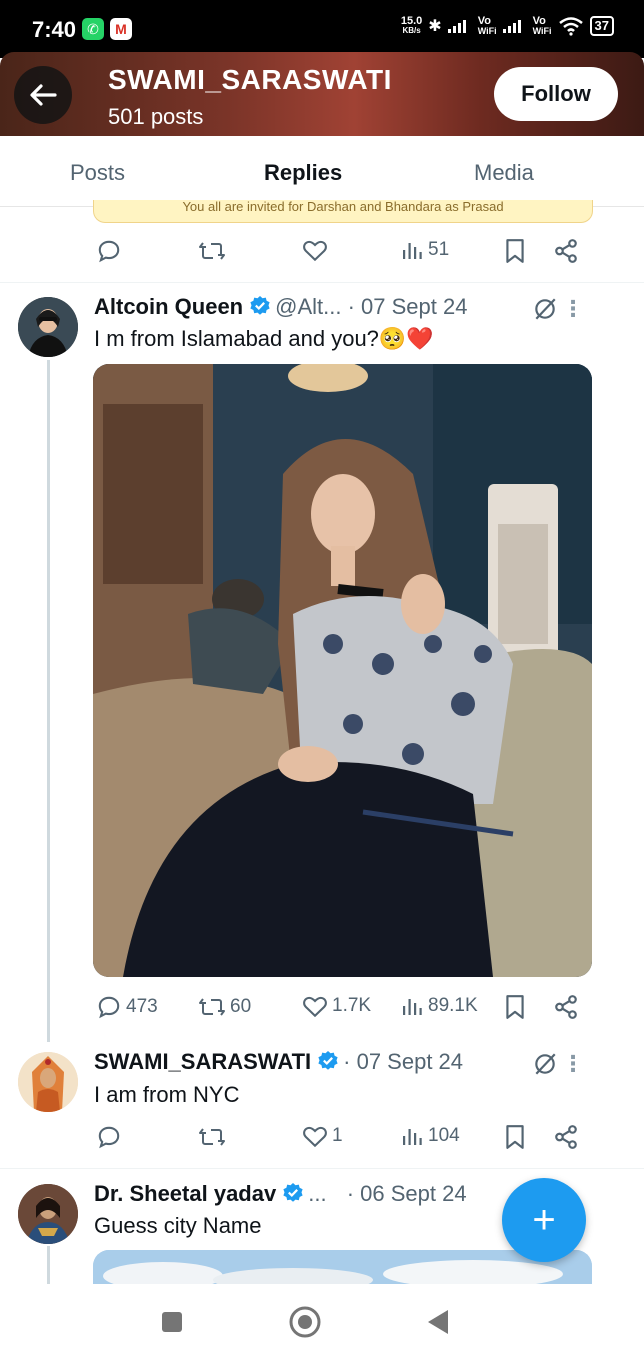 This screenshot has width=644, height=1356. Describe the element at coordinates (322, 29) in the screenshot. I see `status-bar: 7:40 ✆ M 15.0 KB/s ✱ Vo WiFi Vo WiFi 37` at that location.